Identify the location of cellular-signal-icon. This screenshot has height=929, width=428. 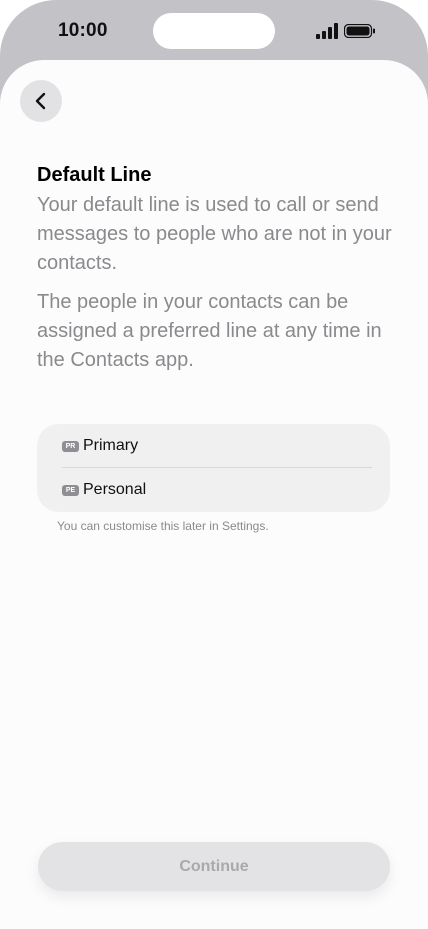
(327, 31).